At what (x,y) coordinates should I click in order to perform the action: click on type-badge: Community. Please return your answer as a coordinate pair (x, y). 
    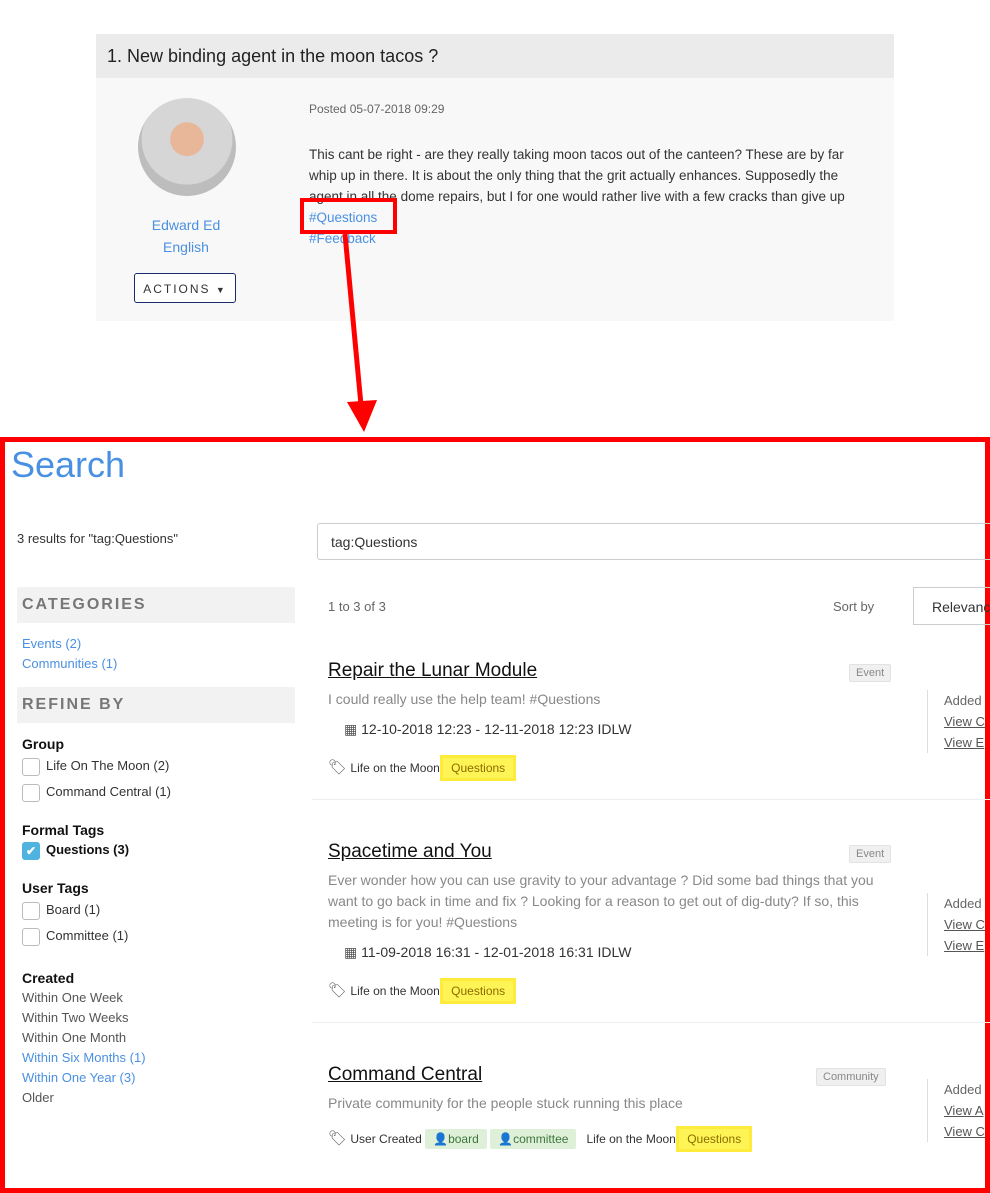
    Looking at the image, I should click on (851, 1077).